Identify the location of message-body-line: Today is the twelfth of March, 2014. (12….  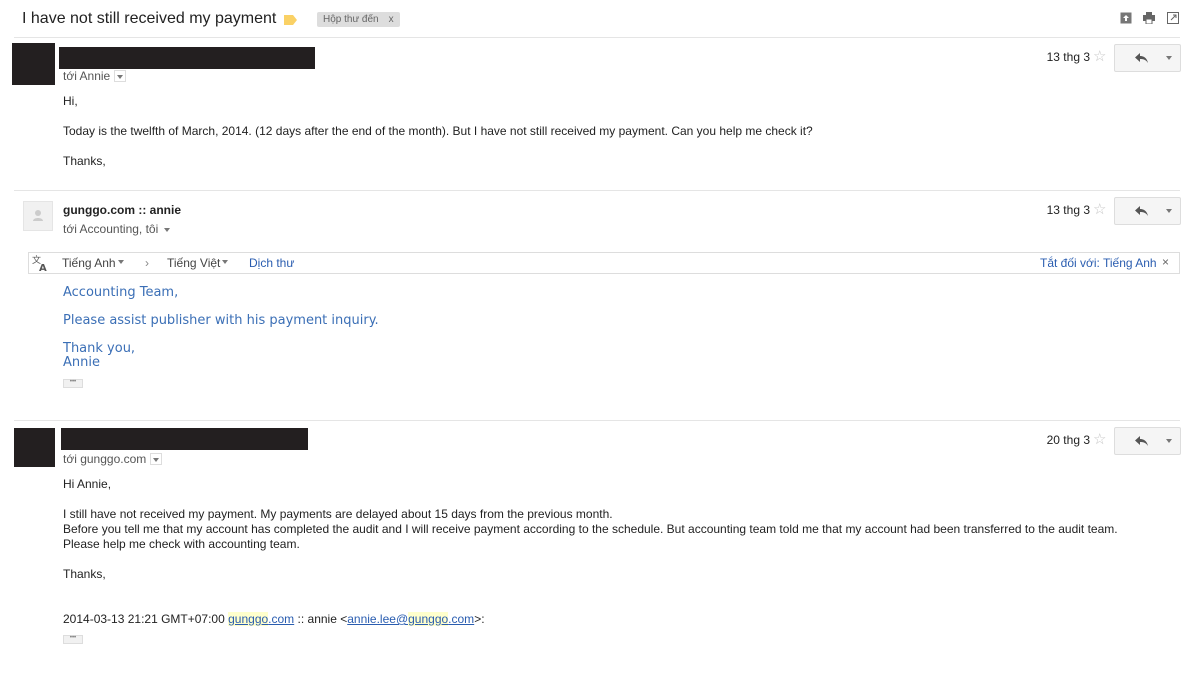
(438, 131).